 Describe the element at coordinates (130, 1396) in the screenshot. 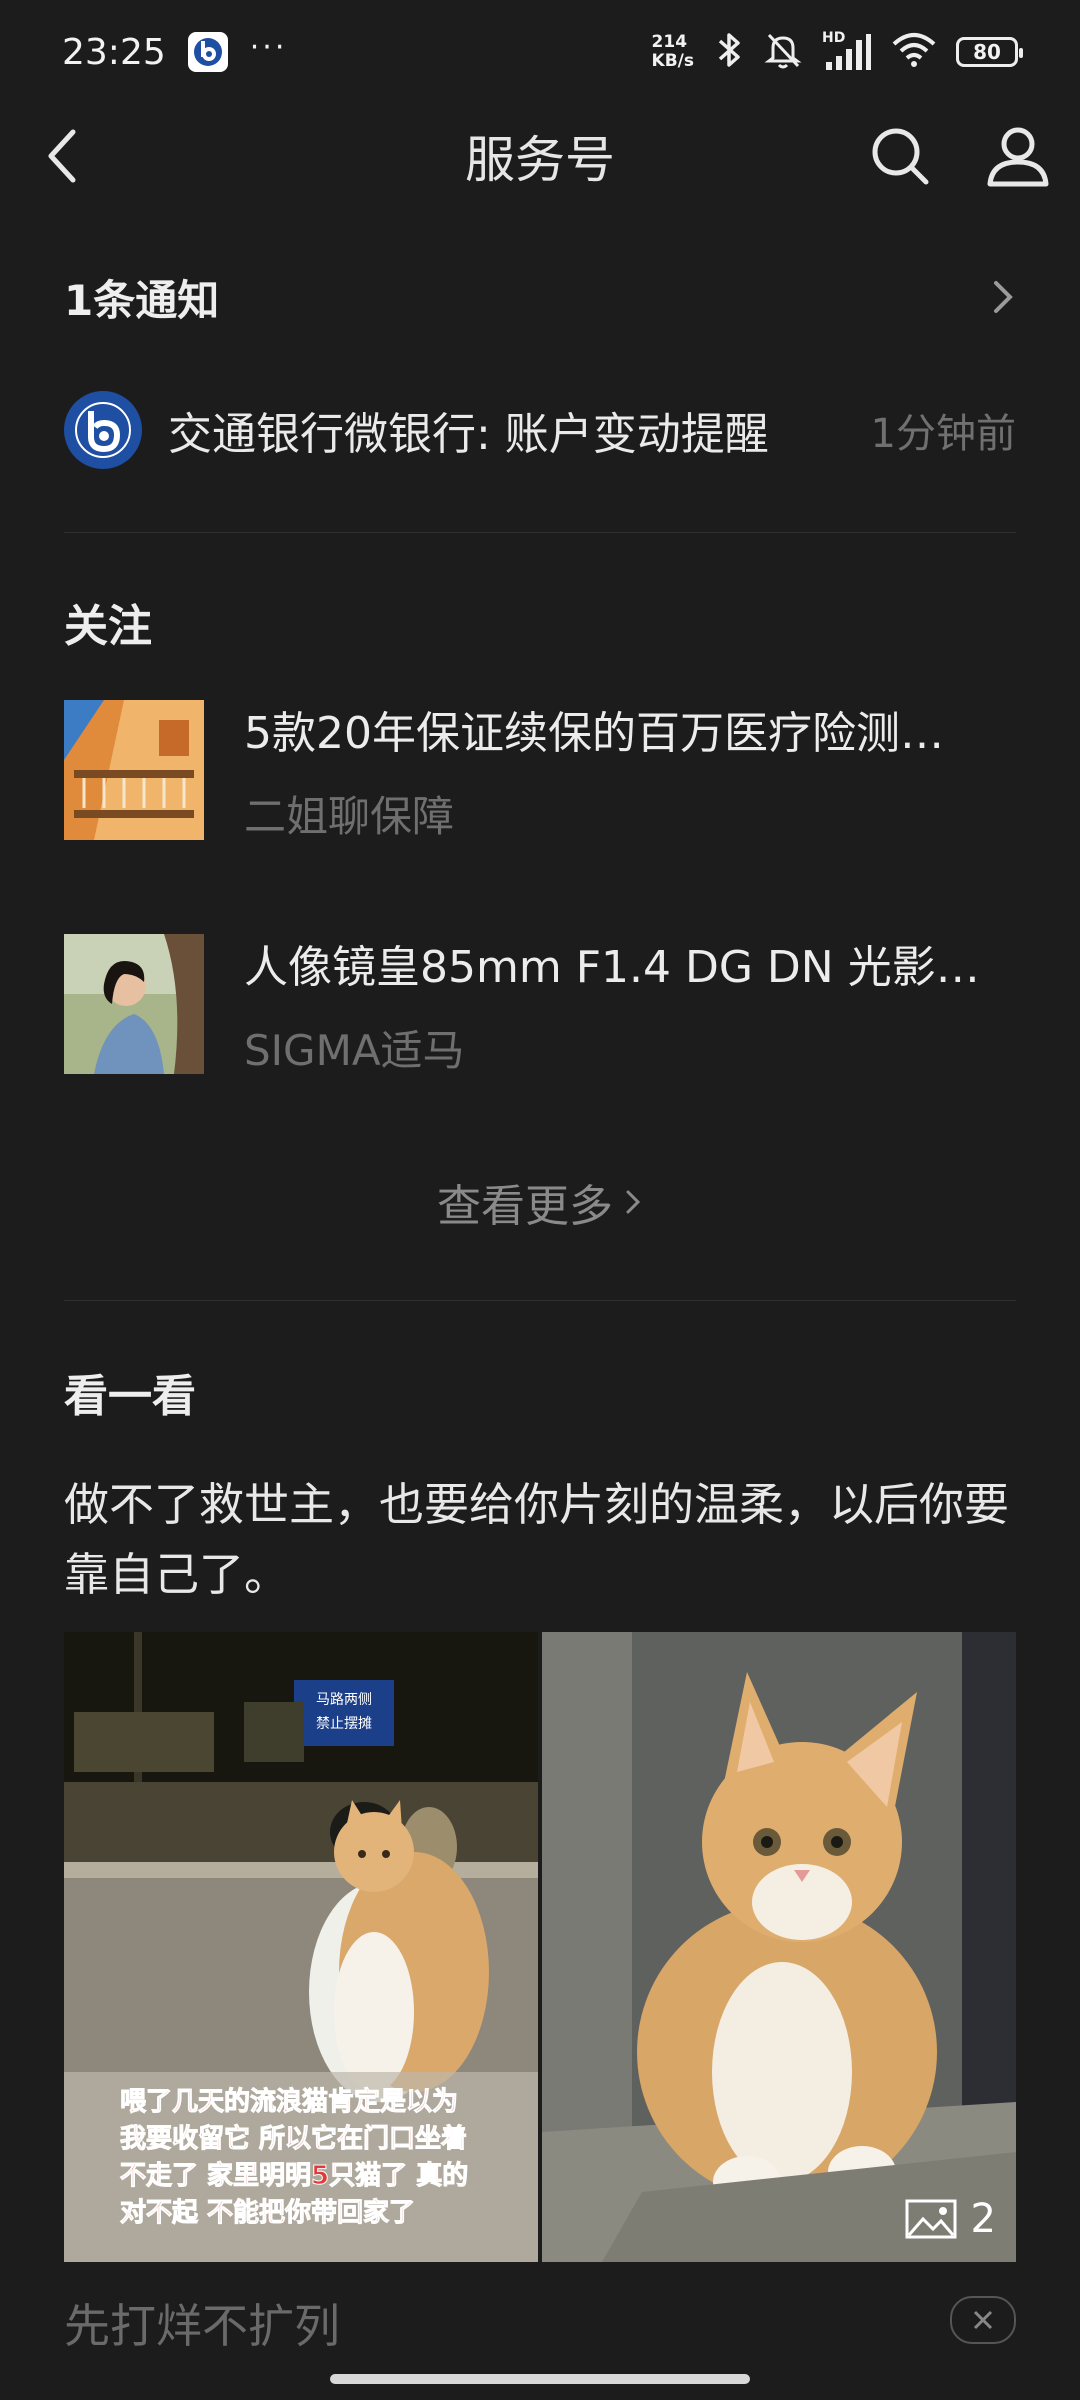

I see `look-section-header: 看一看` at that location.